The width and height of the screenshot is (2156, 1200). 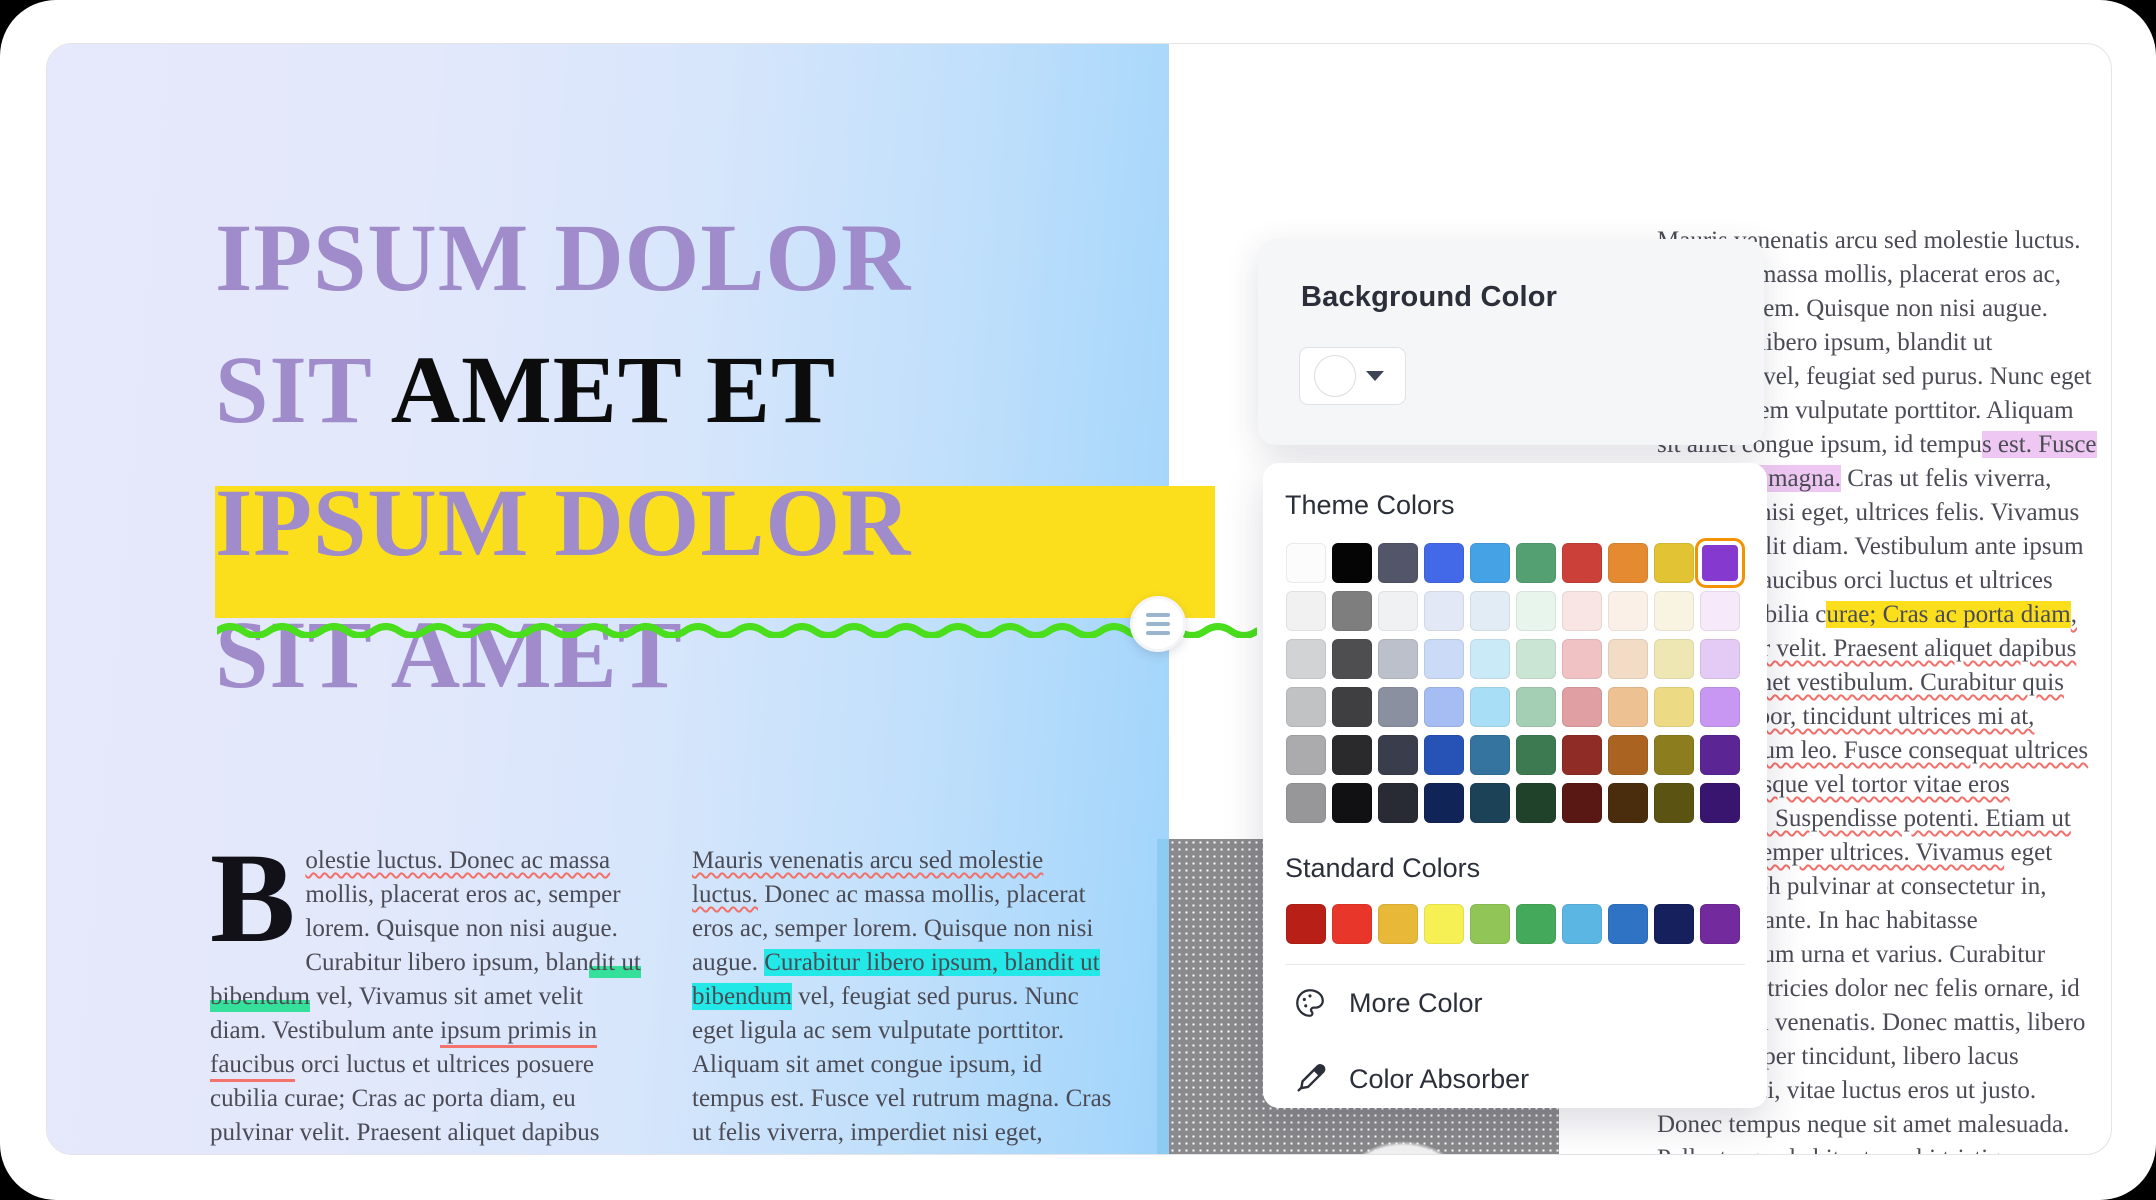 I want to click on more-color-menu-item: More Color, so click(x=1530, y=1003).